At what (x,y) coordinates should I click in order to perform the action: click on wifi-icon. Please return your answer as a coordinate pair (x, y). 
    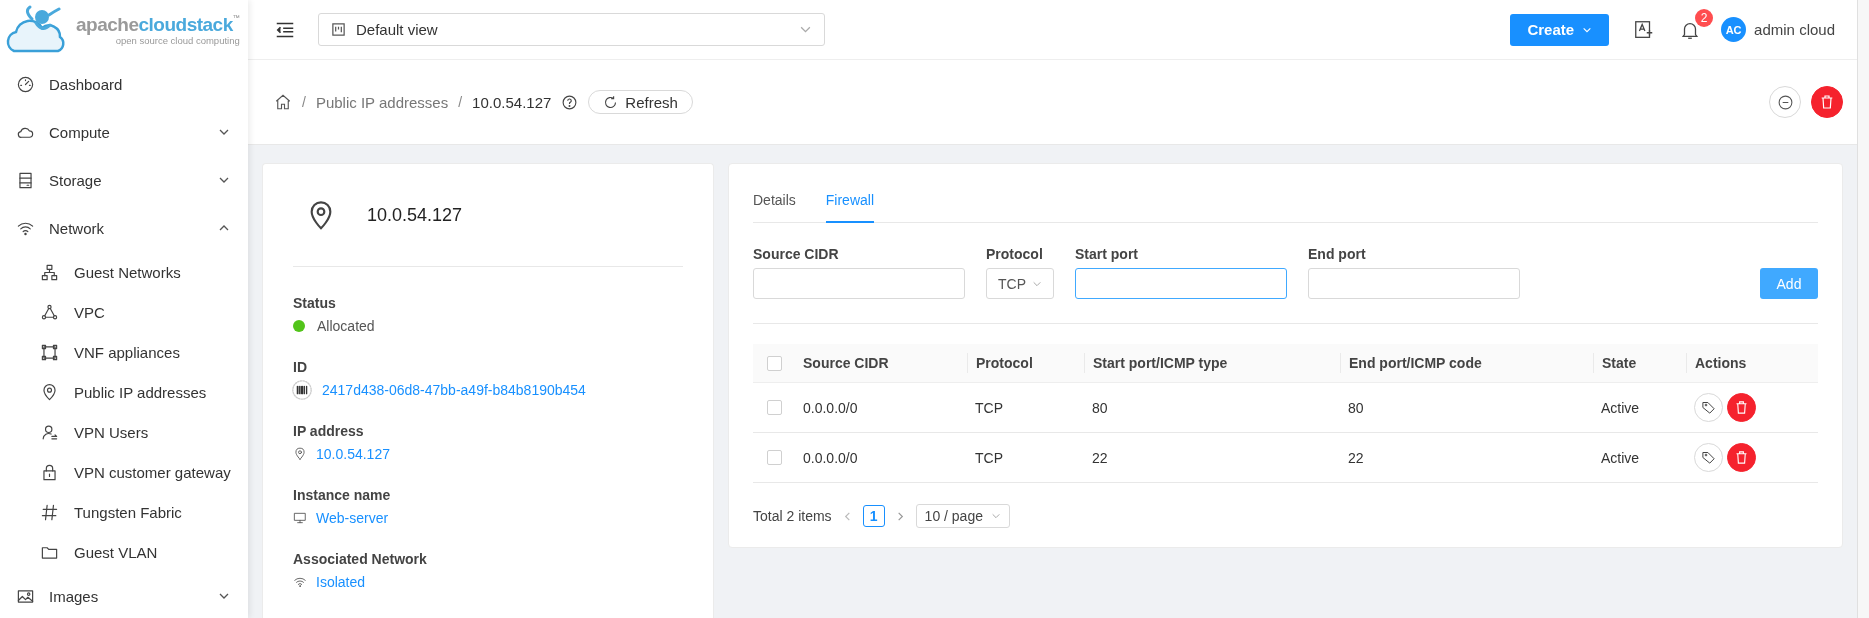
    Looking at the image, I should click on (300, 582).